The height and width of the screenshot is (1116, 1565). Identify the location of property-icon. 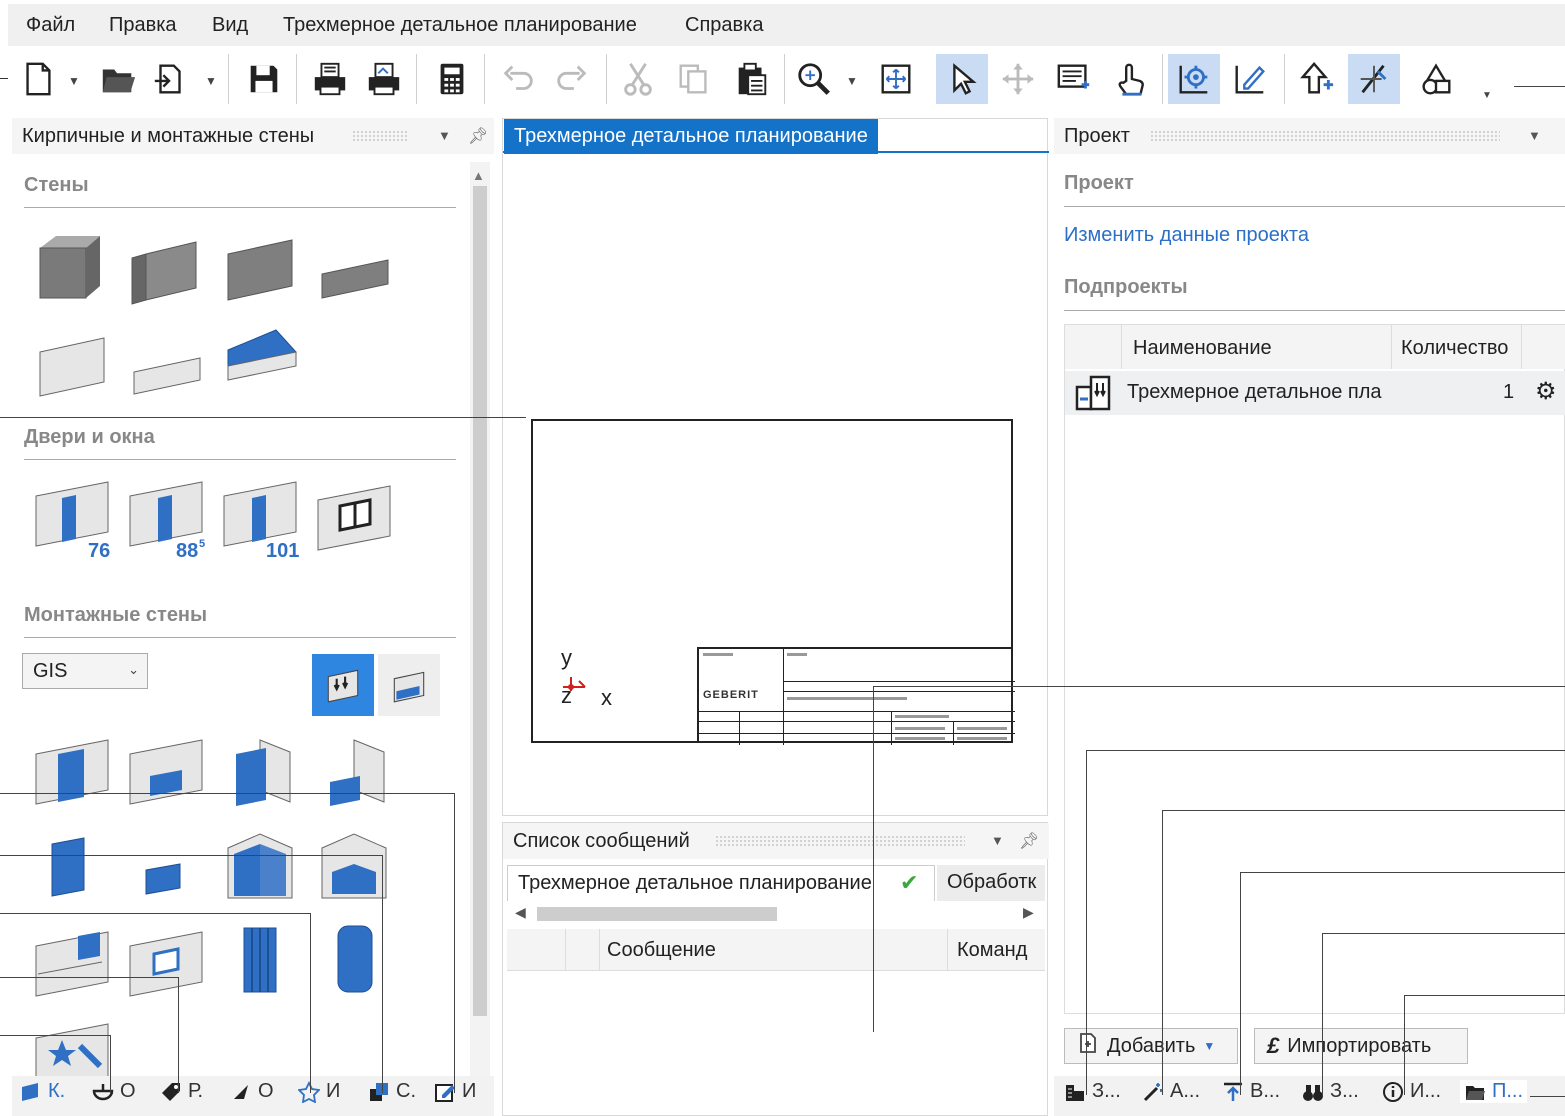
(1074, 79).